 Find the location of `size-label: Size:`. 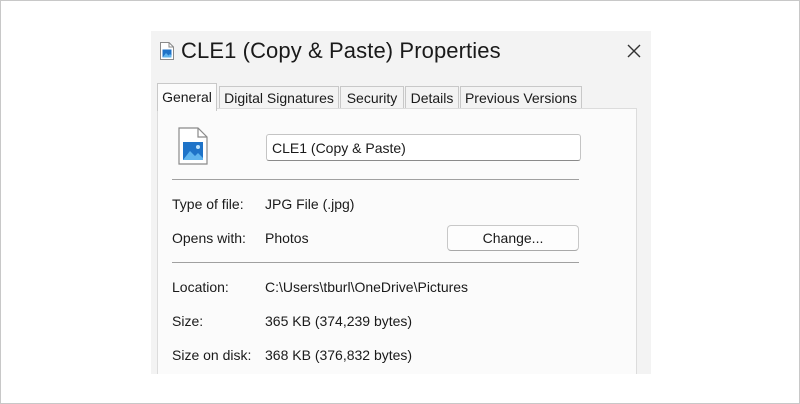

size-label: Size: is located at coordinates (188, 321).